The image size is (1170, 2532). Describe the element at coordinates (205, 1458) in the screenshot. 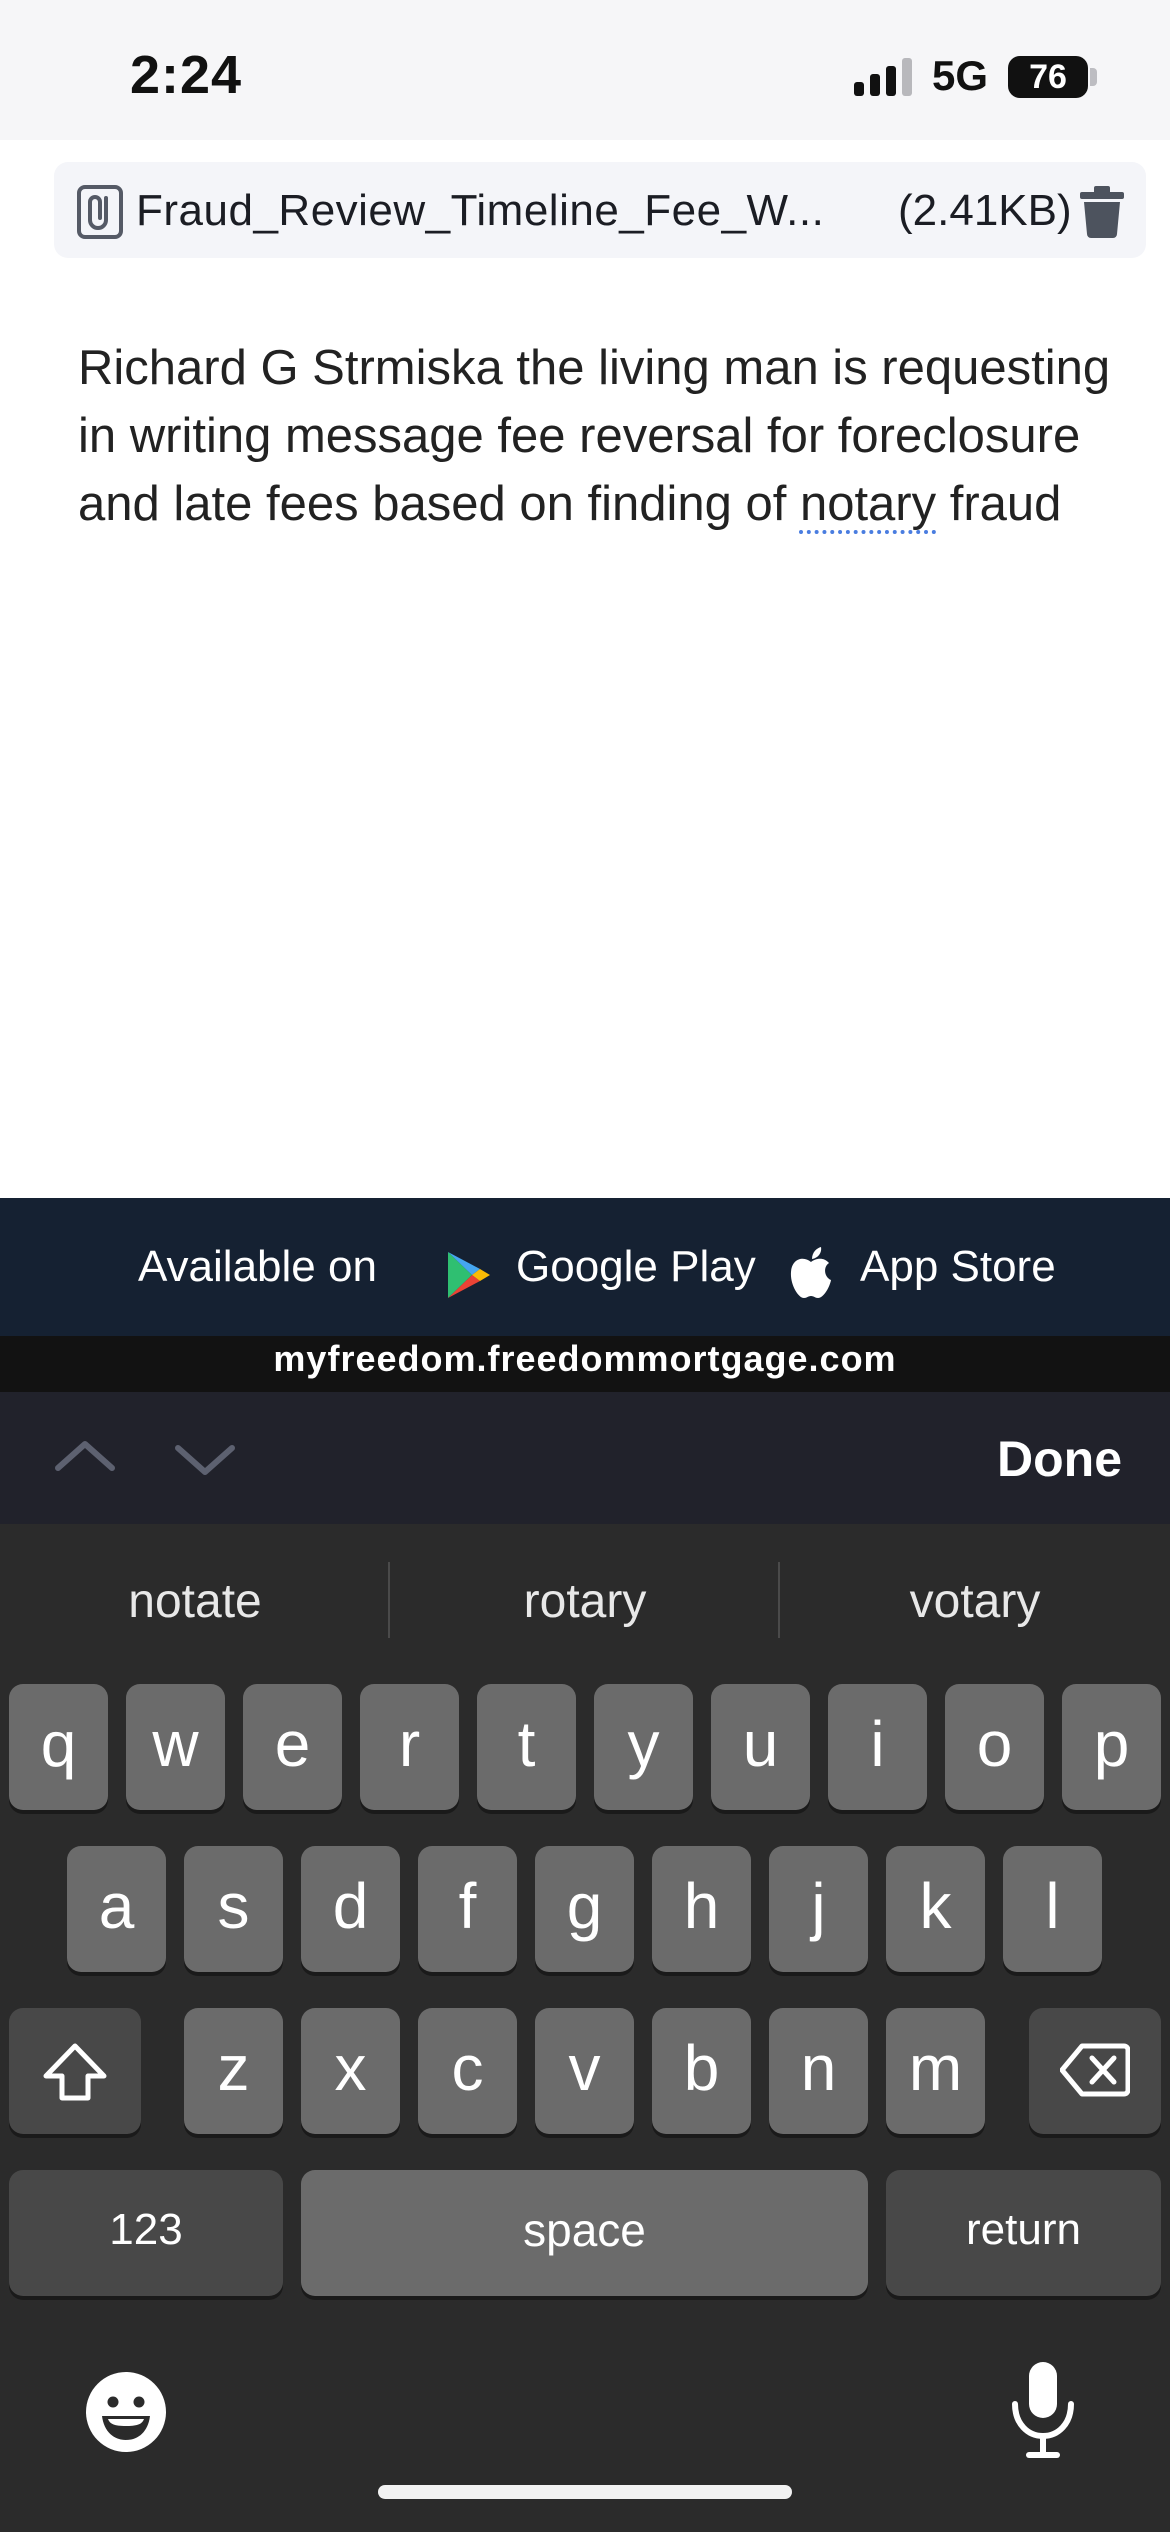

I see `chevron-down-icon` at that location.